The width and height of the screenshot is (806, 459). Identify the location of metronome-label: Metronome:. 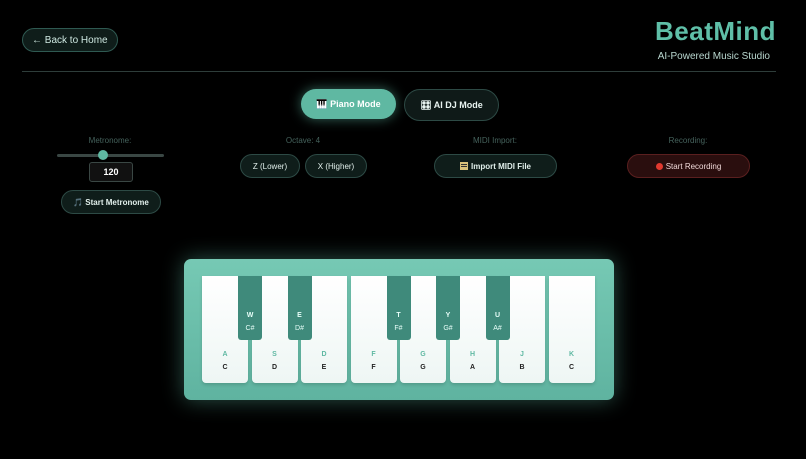
(110, 140).